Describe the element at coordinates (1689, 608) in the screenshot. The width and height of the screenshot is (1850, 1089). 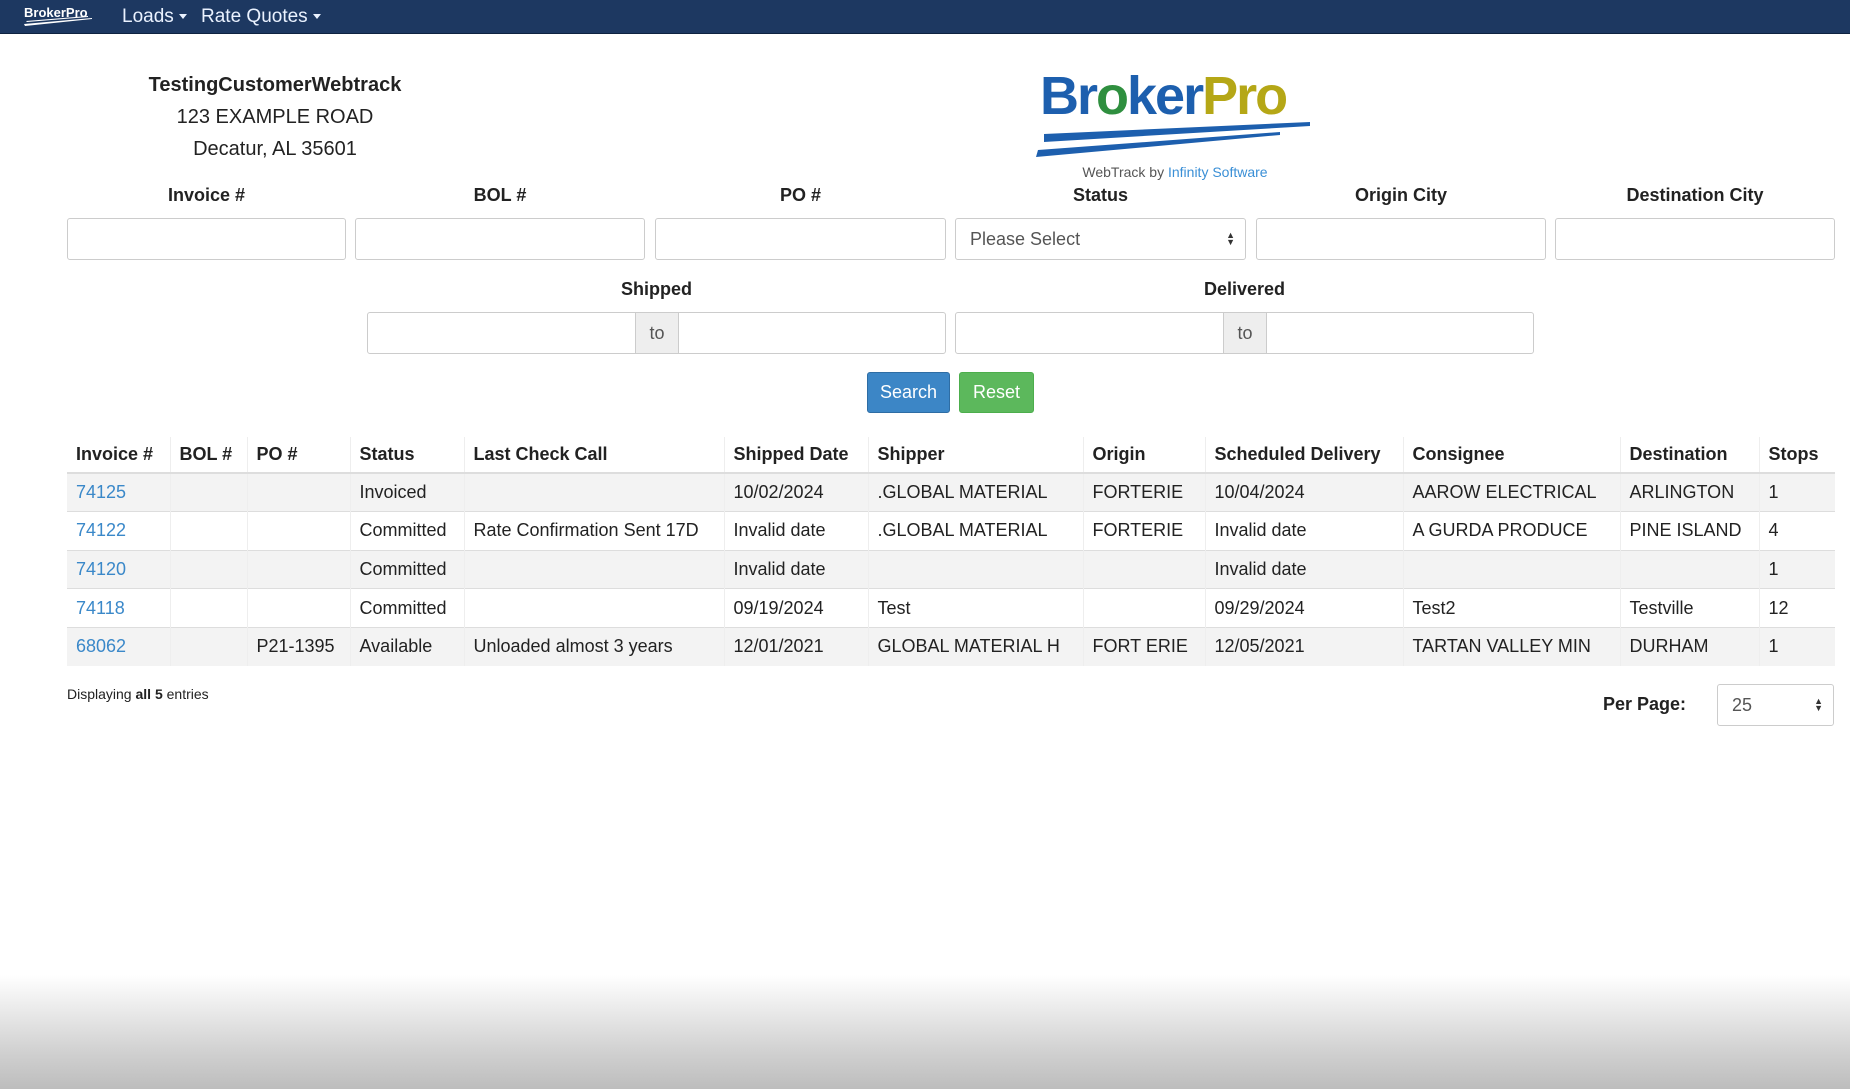
I see `table-cell: Testville` at that location.